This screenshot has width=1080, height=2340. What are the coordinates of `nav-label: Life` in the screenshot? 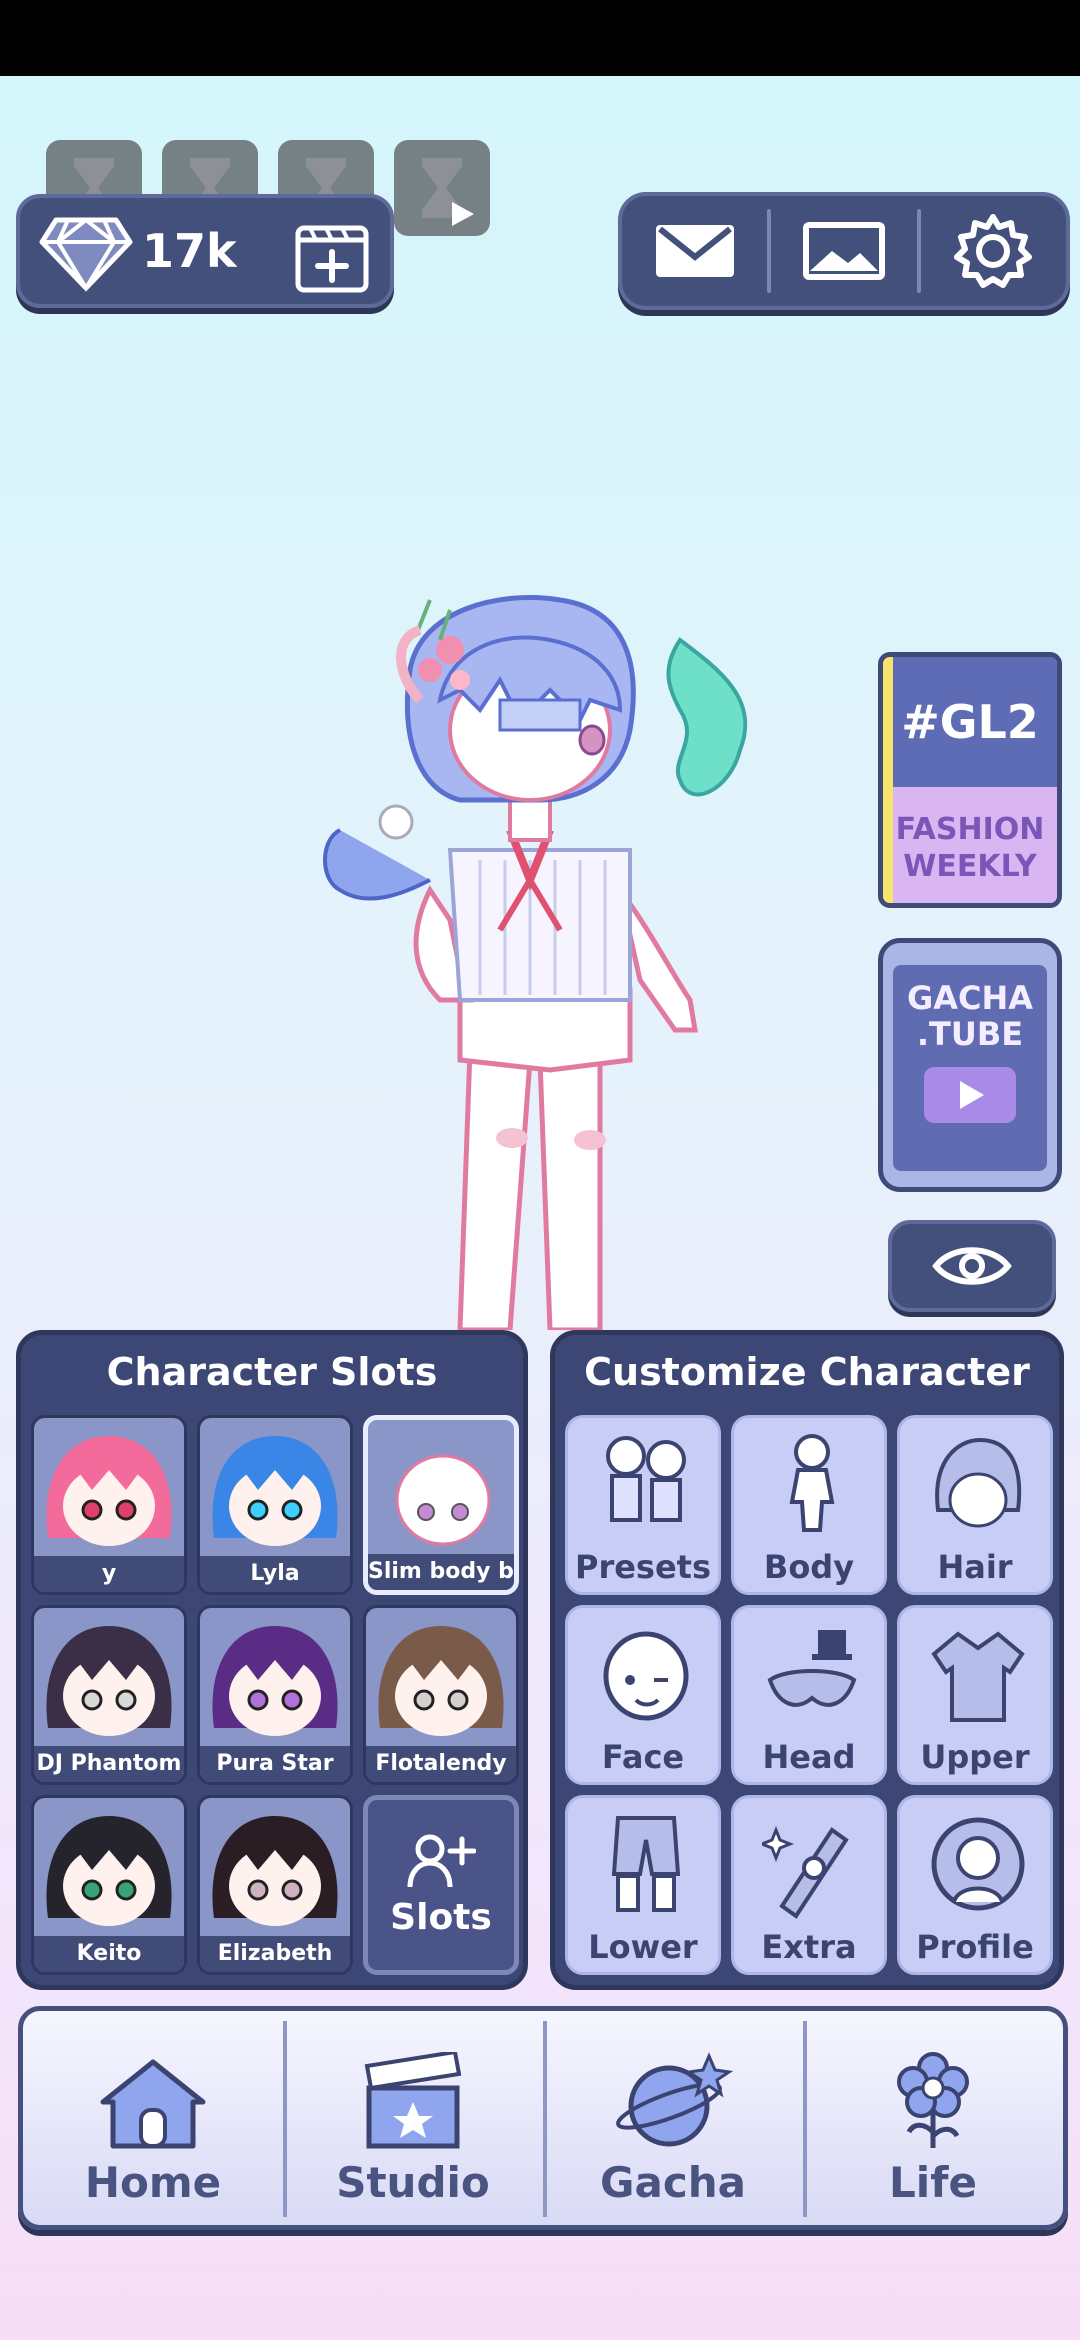 It's located at (933, 2182).